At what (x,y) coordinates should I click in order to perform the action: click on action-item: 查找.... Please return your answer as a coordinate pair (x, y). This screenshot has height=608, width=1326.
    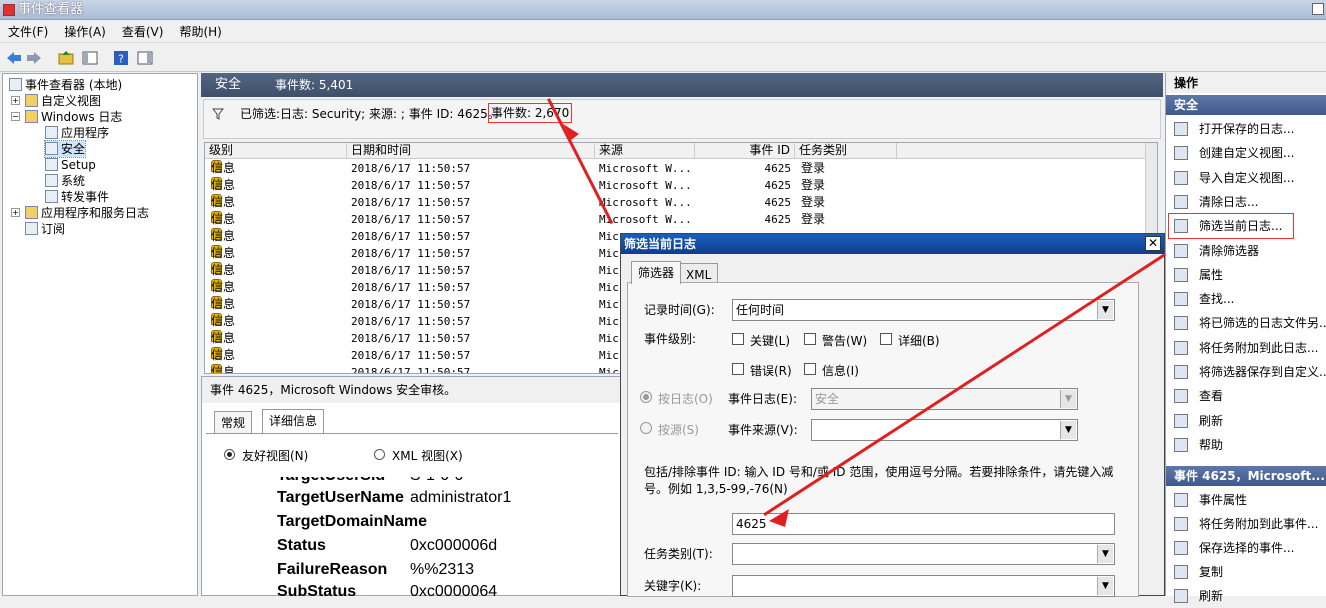
    Looking at the image, I should click on (1246, 299).